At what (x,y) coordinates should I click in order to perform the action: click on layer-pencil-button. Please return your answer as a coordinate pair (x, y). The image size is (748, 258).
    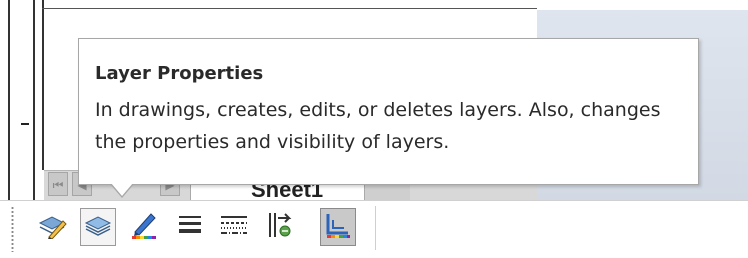
    Looking at the image, I should click on (52, 227).